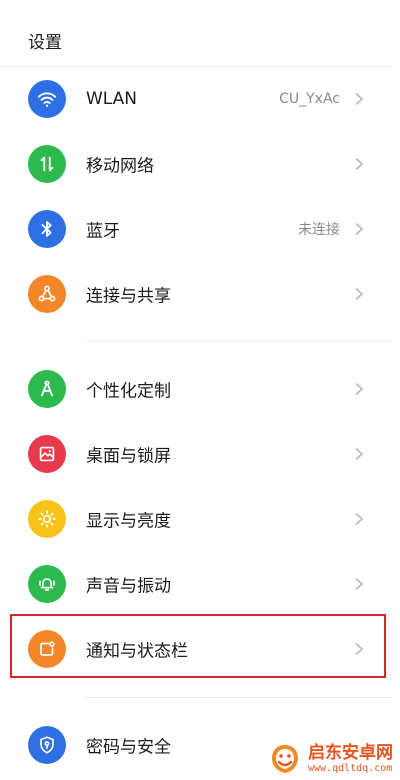  Describe the element at coordinates (196, 389) in the screenshot. I see `settings-item-personalization: 个性化定制` at that location.